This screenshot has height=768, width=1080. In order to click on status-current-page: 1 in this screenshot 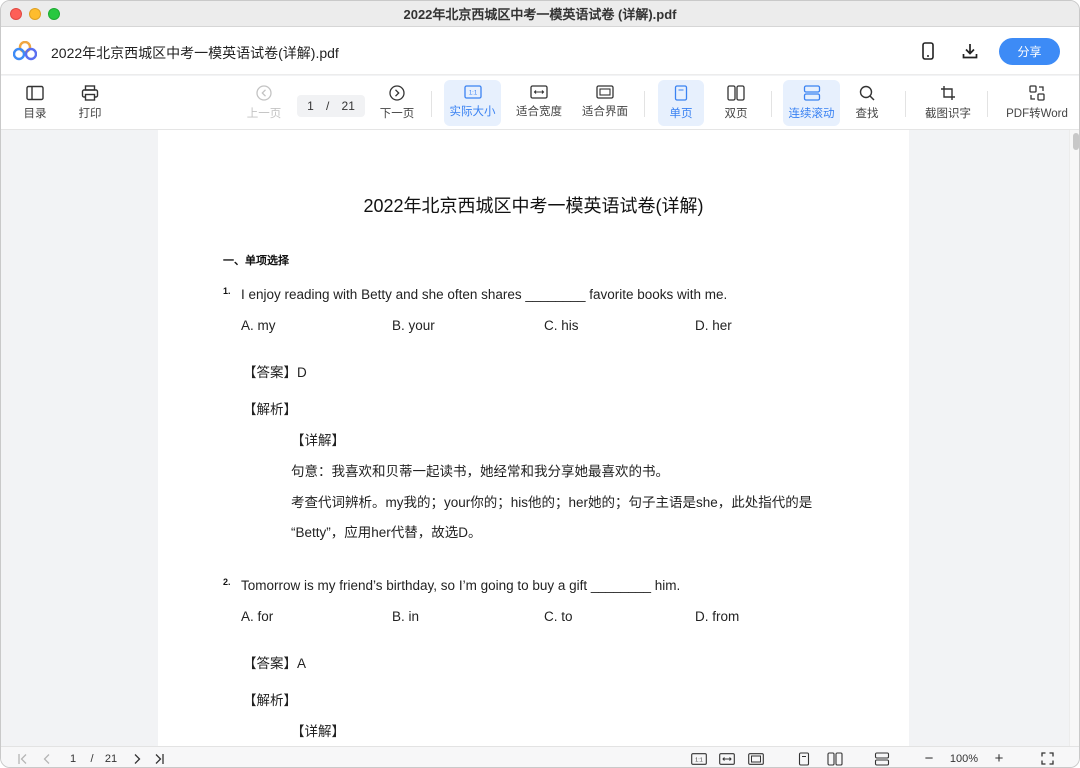, I will do `click(73, 758)`.